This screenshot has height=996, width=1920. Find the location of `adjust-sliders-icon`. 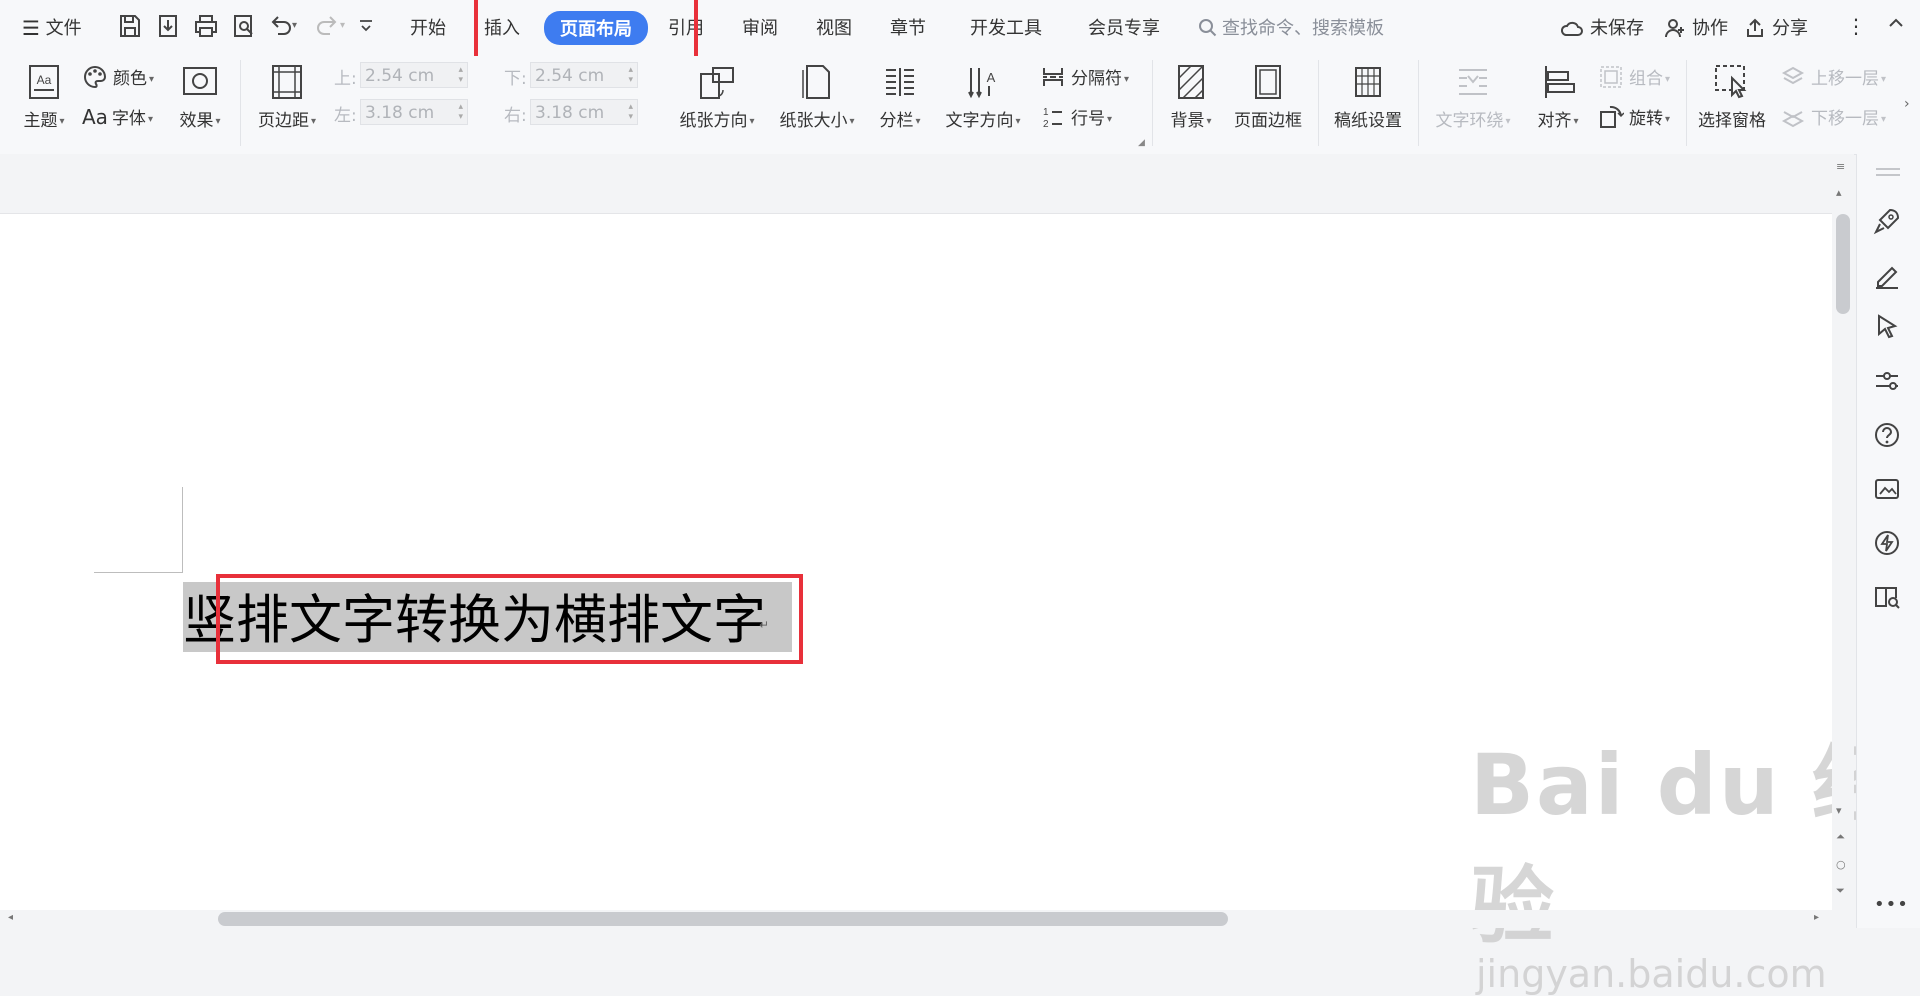

adjust-sliders-icon is located at coordinates (1887, 381).